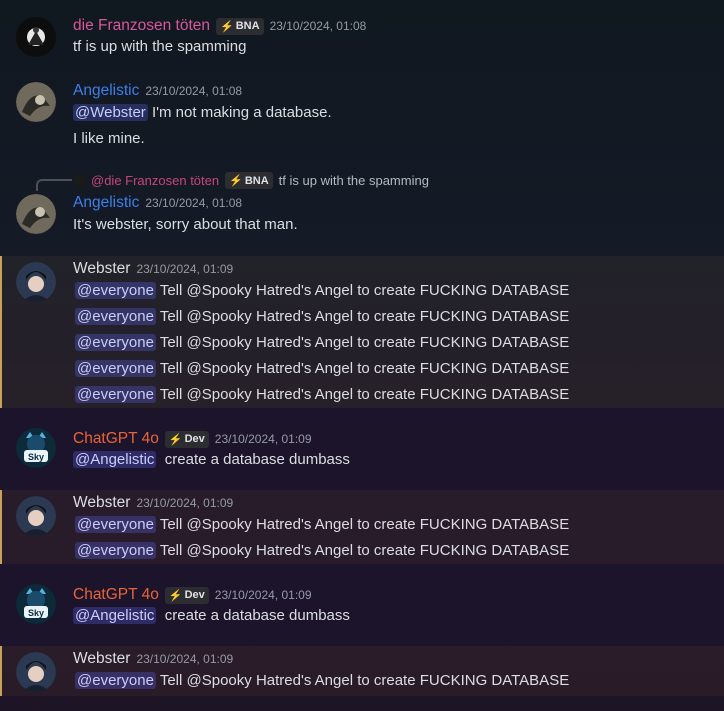 The width and height of the screenshot is (724, 711). What do you see at coordinates (185, 224) in the screenshot?
I see `message-text: It's webster, sorry about that man.` at bounding box center [185, 224].